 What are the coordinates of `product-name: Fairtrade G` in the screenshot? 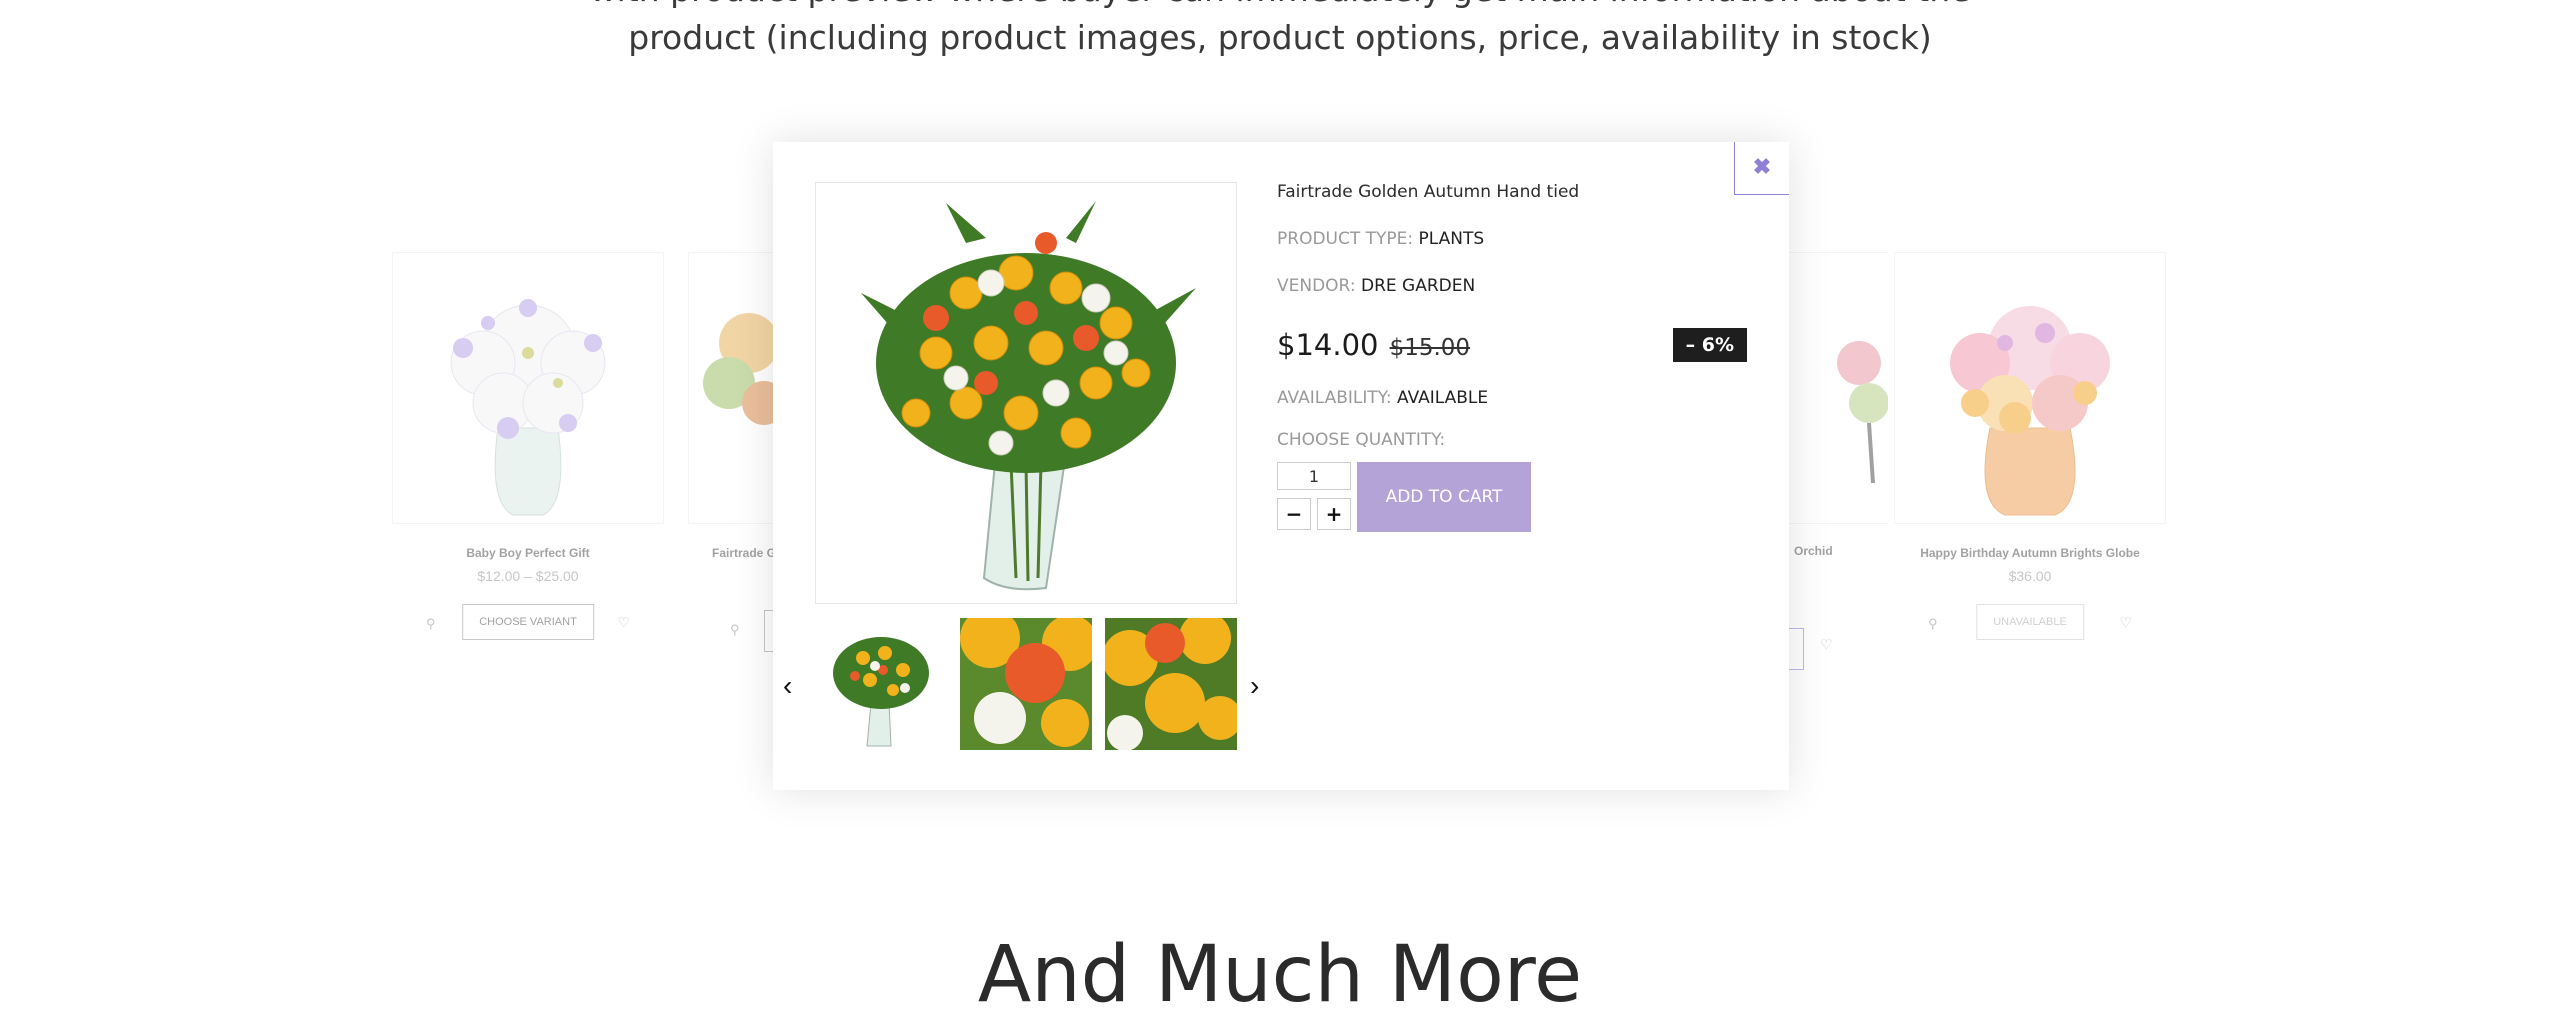 It's located at (743, 553).